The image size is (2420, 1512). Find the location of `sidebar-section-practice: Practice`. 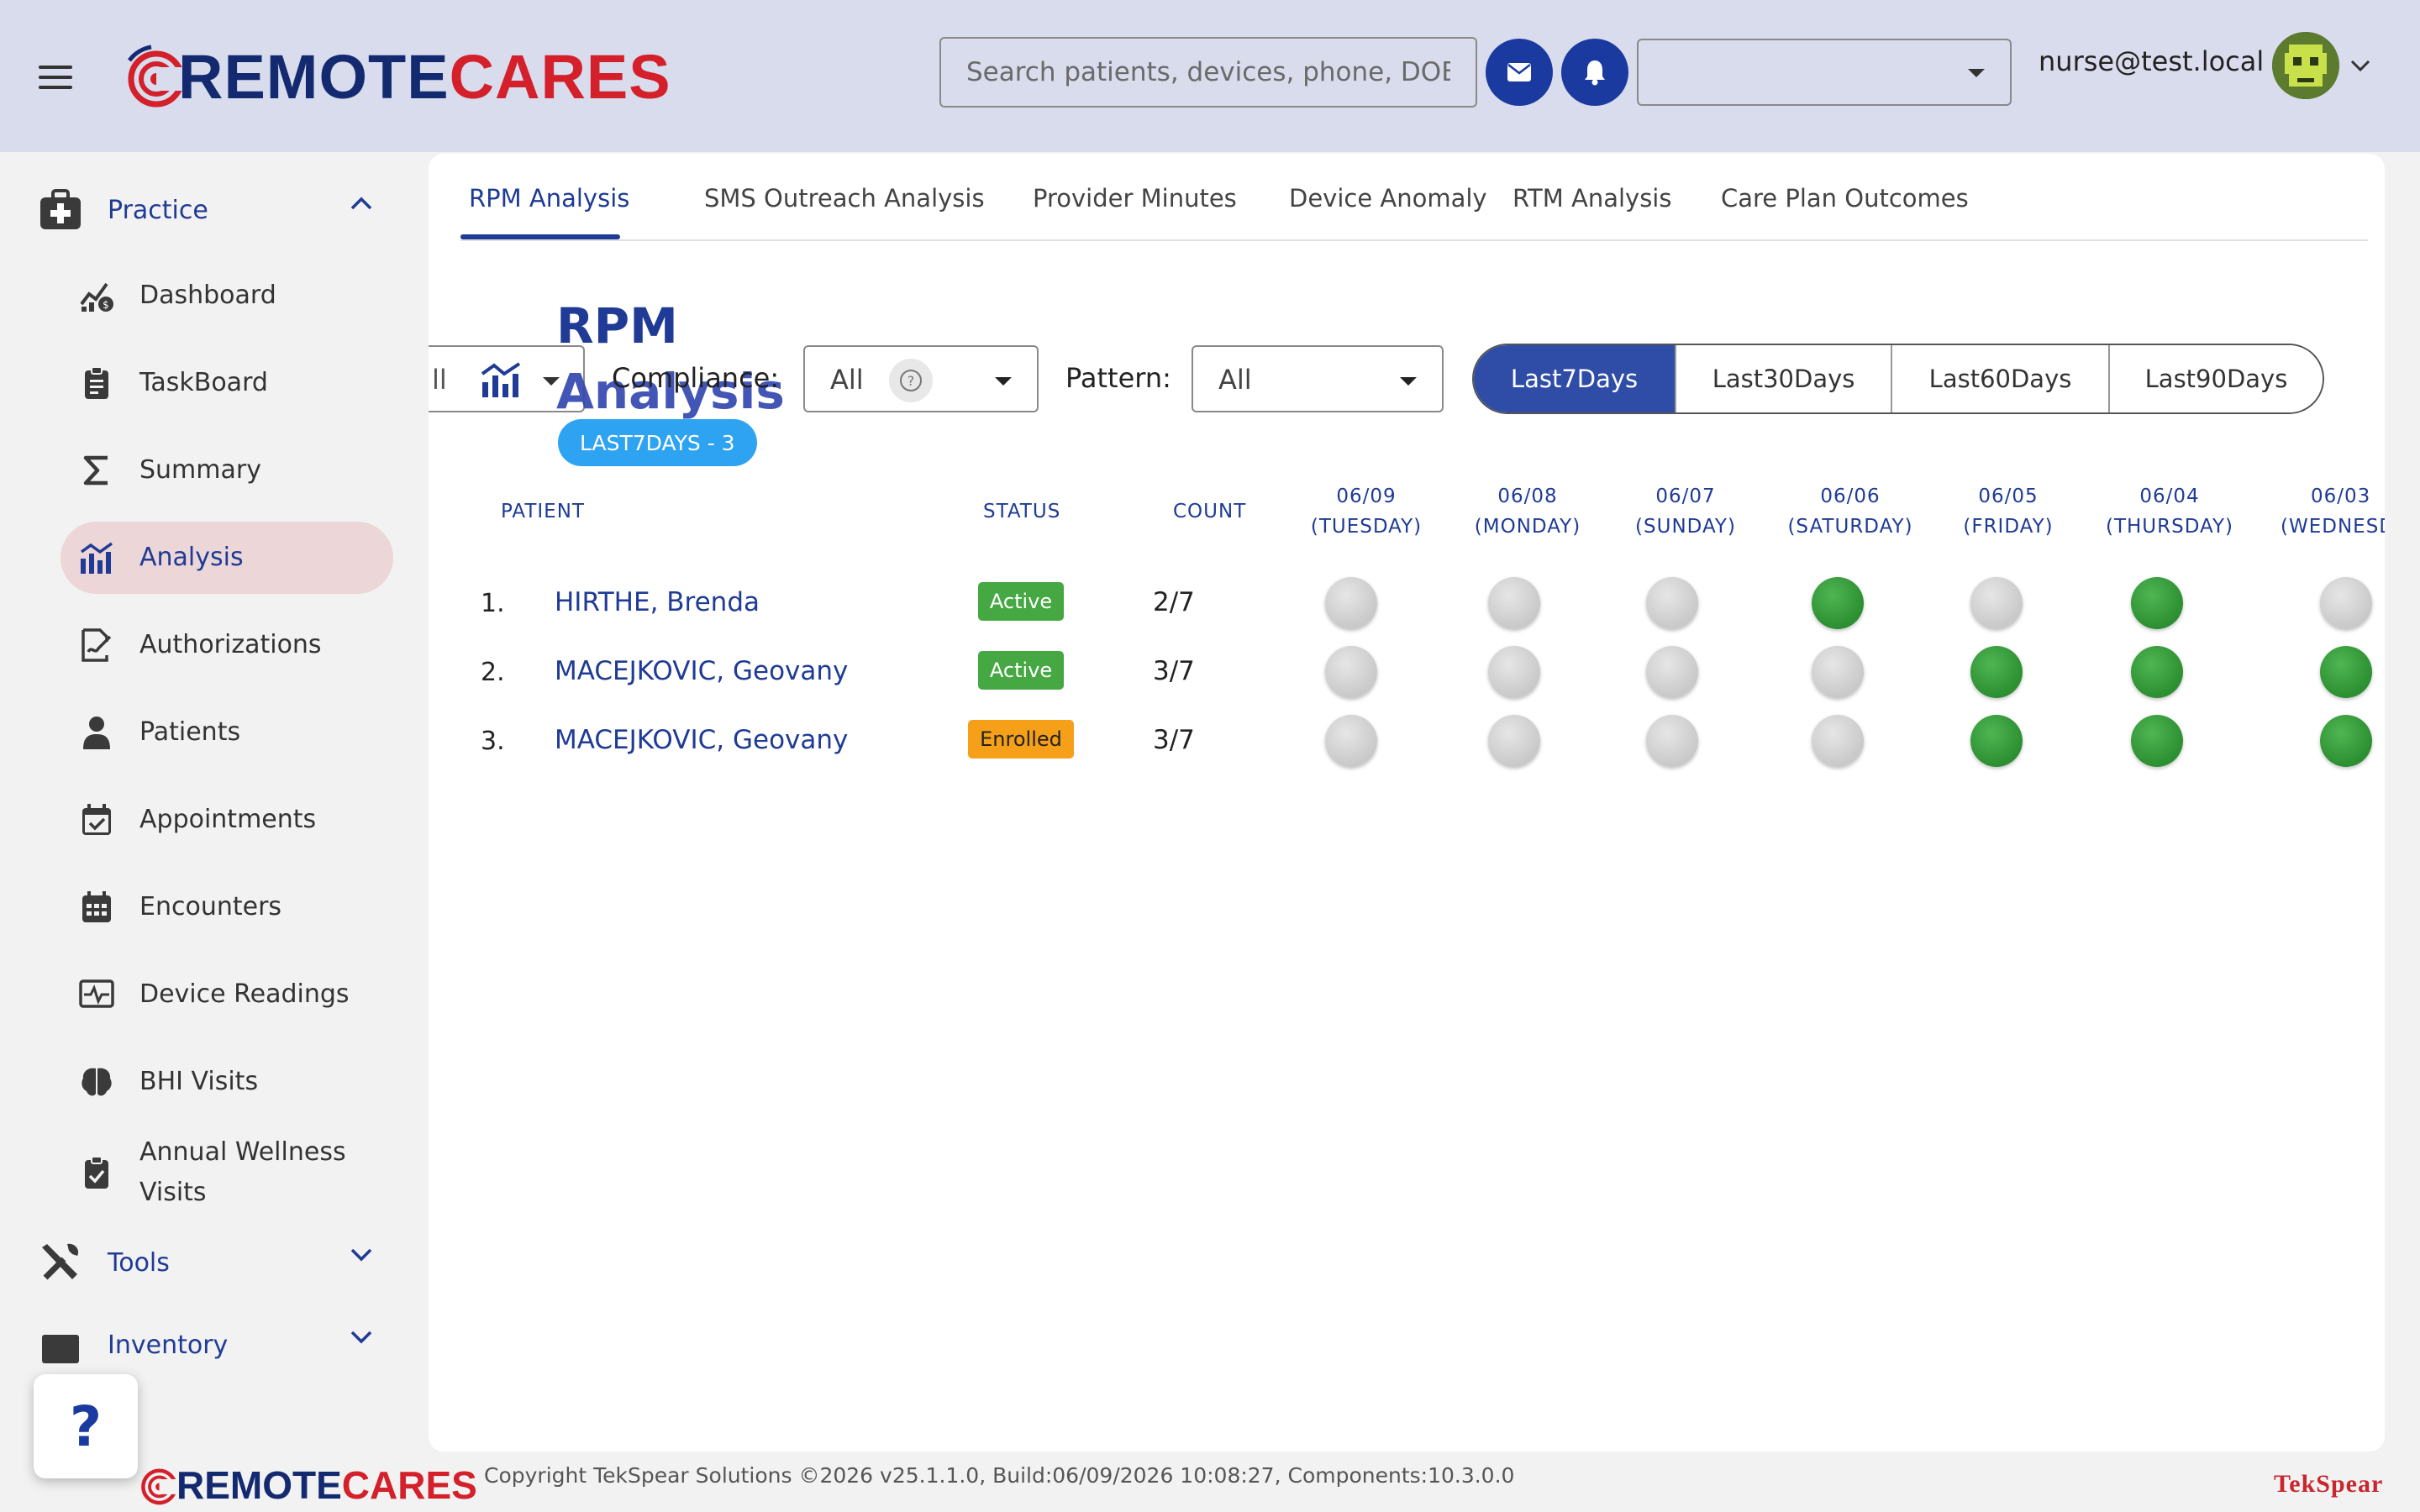

sidebar-section-practice: Practice is located at coordinates (206, 210).